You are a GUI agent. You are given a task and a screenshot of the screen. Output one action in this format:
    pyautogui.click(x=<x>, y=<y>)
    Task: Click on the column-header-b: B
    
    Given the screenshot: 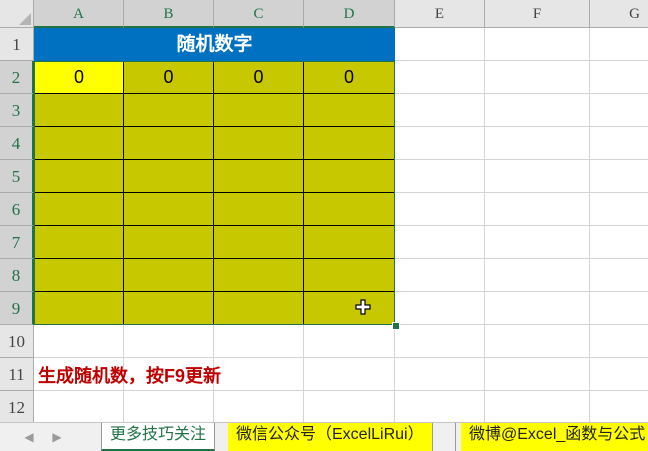 What is the action you would take?
    pyautogui.click(x=169, y=14)
    